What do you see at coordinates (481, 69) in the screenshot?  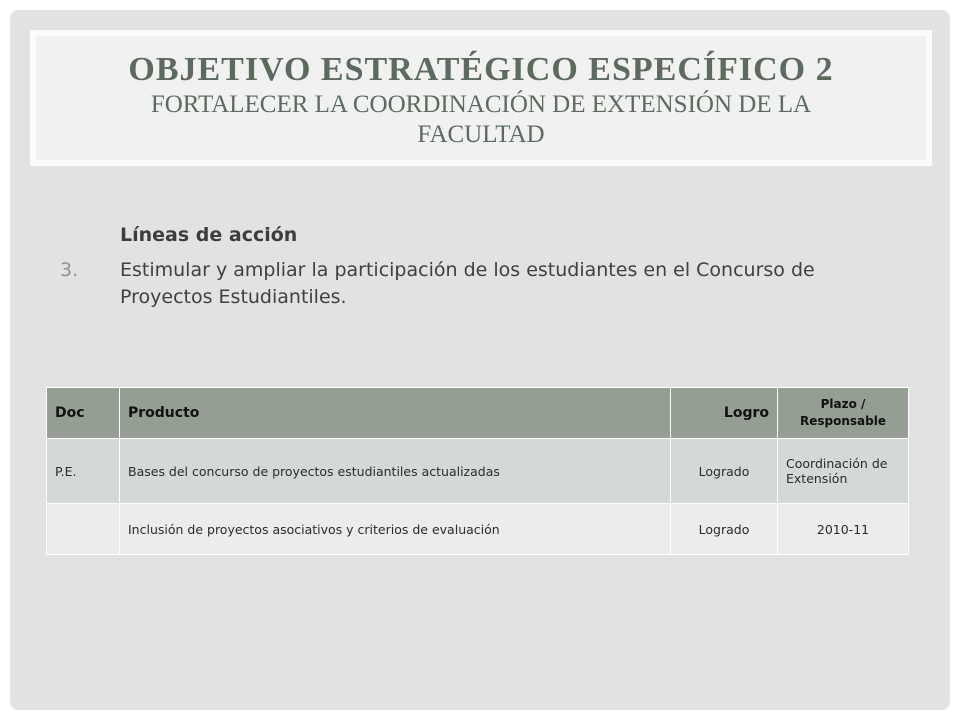 I see `slide-title: OBJETIVO ESTRATÉGICO ESPECÍFICO 2` at bounding box center [481, 69].